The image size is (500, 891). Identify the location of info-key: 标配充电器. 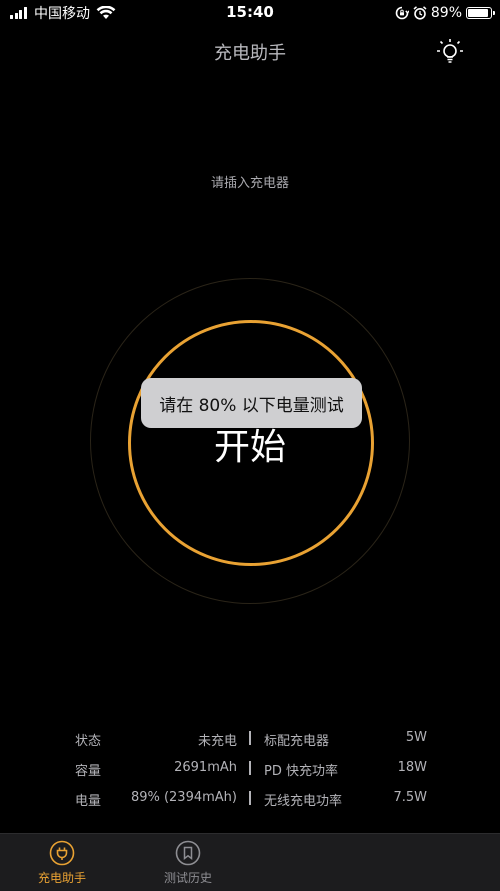
(297, 741).